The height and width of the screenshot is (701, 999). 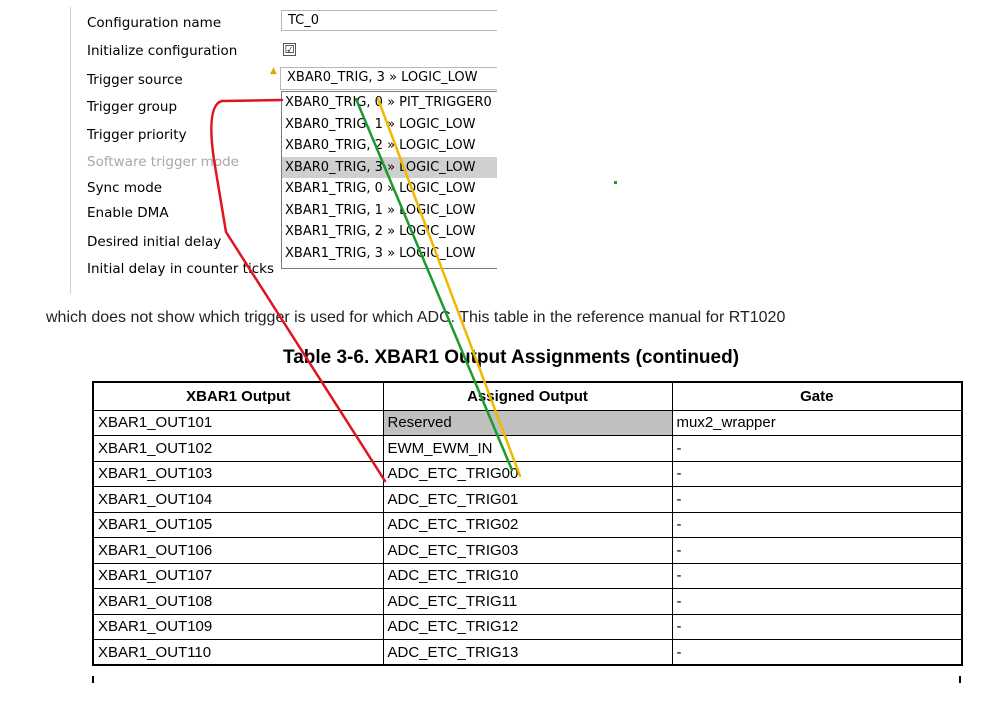 I want to click on table-row: XBAR1_OUT106 ADC_ETC_TRIG03 -, so click(x=527, y=550).